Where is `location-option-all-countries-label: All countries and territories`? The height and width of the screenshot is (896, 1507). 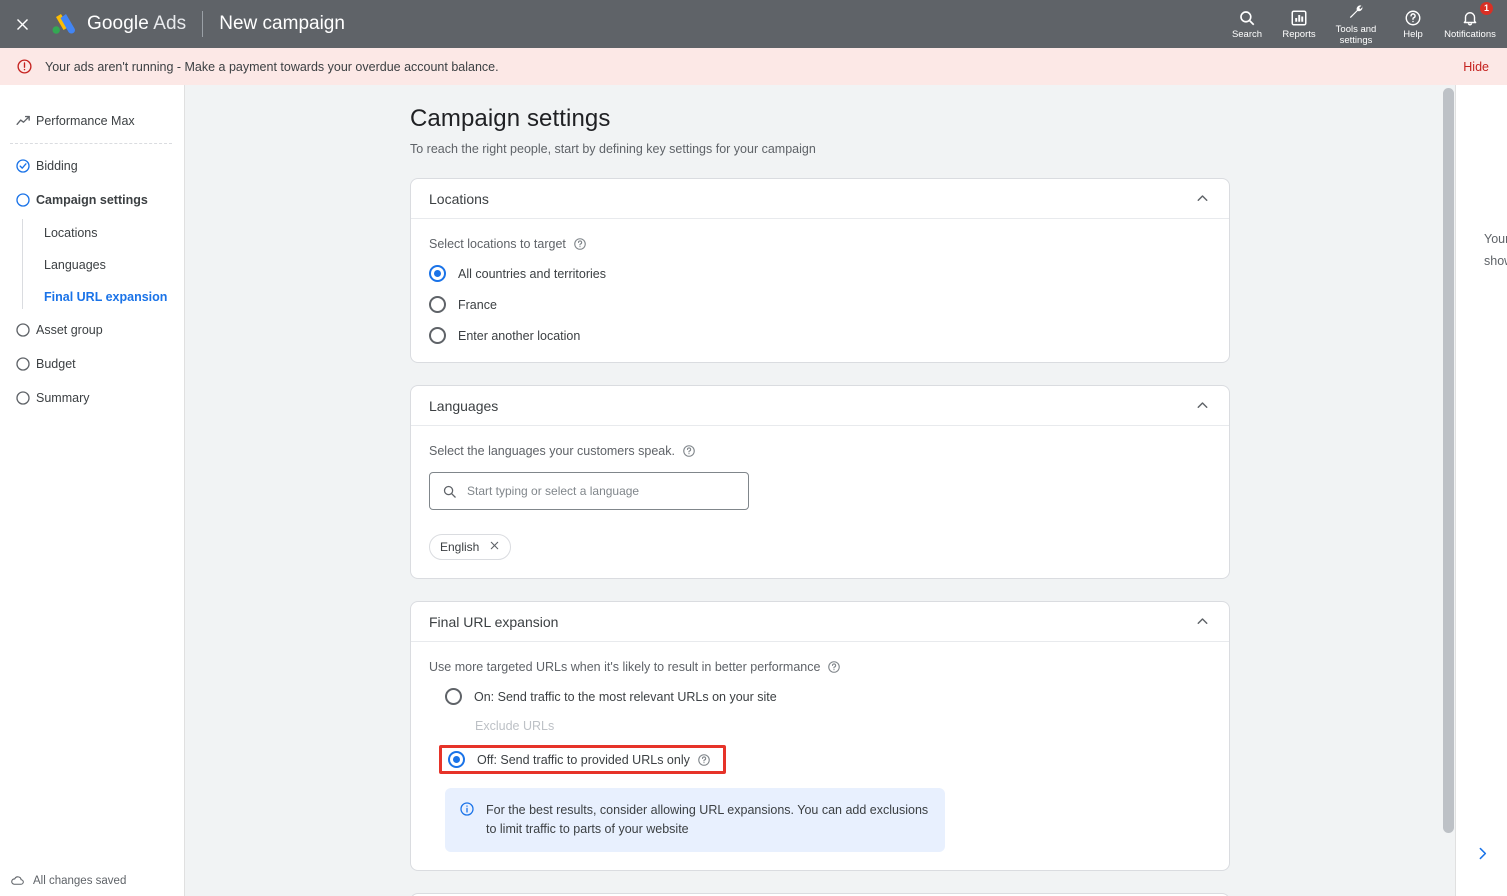 location-option-all-countries-label: All countries and territories is located at coordinates (532, 273).